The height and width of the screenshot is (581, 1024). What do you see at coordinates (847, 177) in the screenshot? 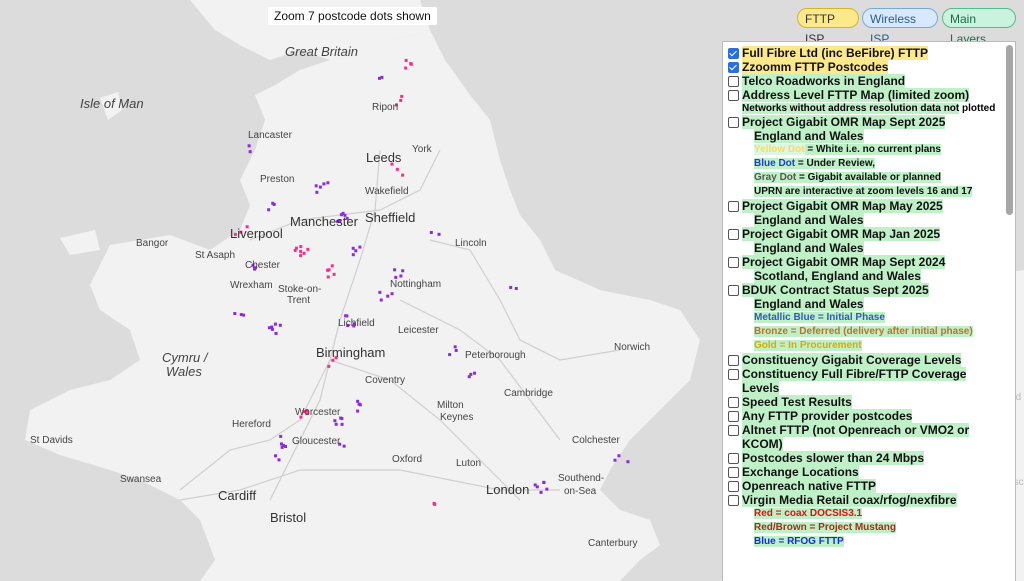
I see `legend-entry: Gray Dot = Gigabit available or planned` at bounding box center [847, 177].